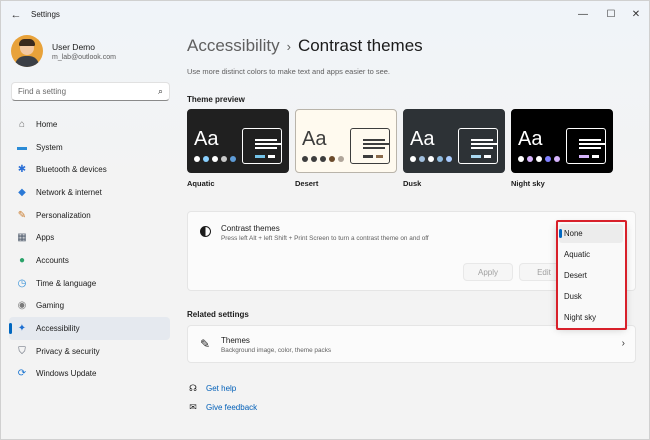 The image size is (650, 440). Describe the element at coordinates (211, 388) in the screenshot. I see `get-help-link: ☊ Get help` at that location.